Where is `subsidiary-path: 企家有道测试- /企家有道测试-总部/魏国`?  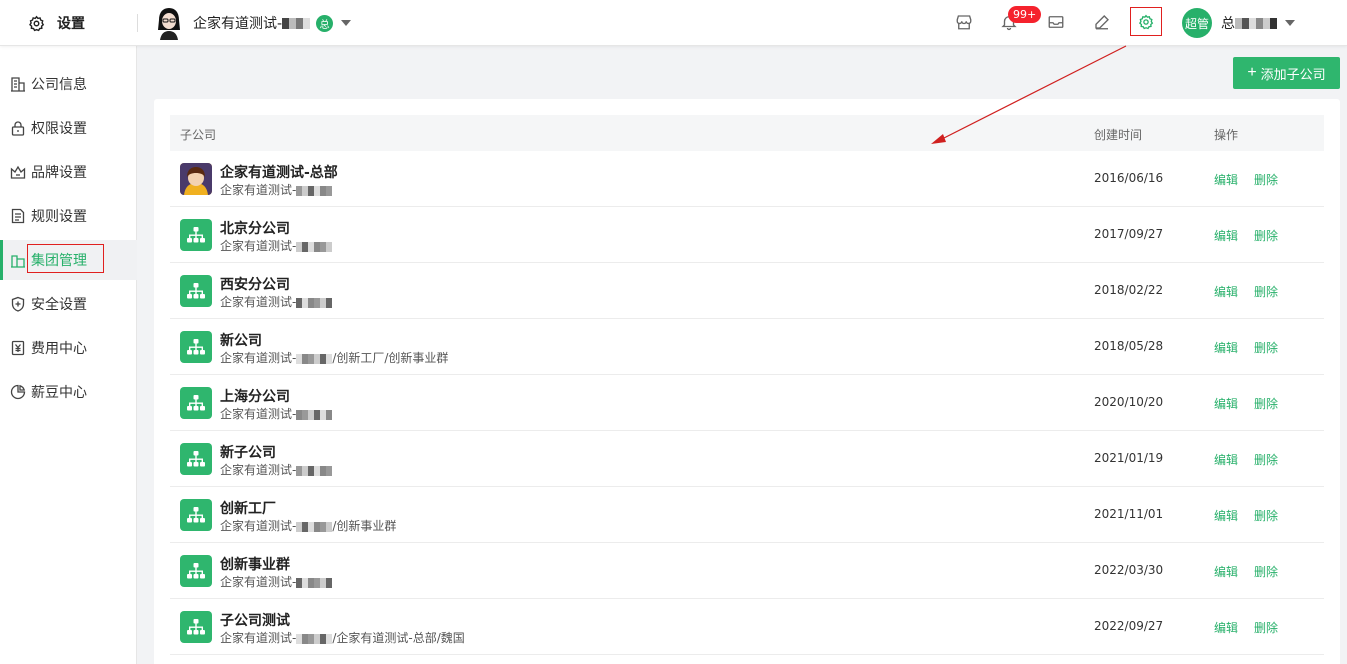
subsidiary-path: 企家有道测试- /企家有道测试-总部/魏国 is located at coordinates (342, 637).